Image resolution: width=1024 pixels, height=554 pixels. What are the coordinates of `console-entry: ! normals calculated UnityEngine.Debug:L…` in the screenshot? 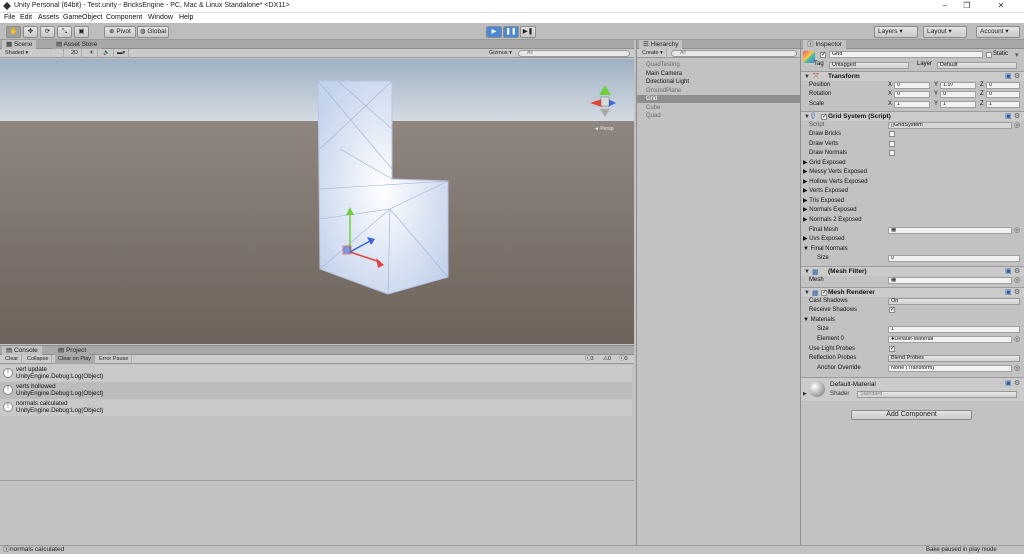 It's located at (316, 407).